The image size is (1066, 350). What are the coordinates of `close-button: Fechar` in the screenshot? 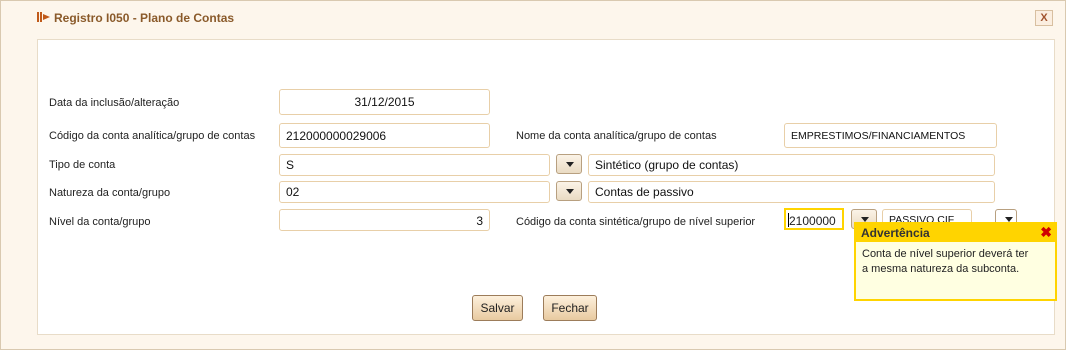 It's located at (570, 308).